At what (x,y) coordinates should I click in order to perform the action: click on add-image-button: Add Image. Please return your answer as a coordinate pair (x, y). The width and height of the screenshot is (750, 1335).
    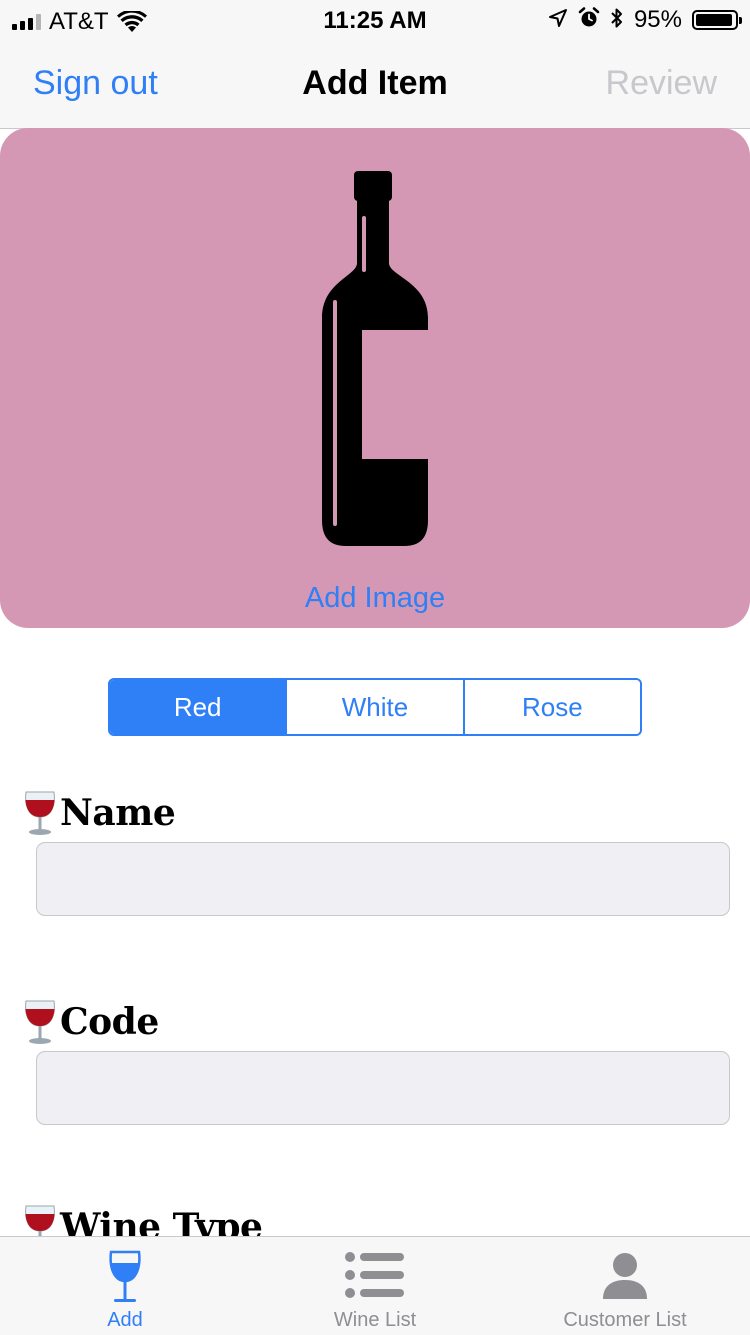
    Looking at the image, I should click on (375, 598).